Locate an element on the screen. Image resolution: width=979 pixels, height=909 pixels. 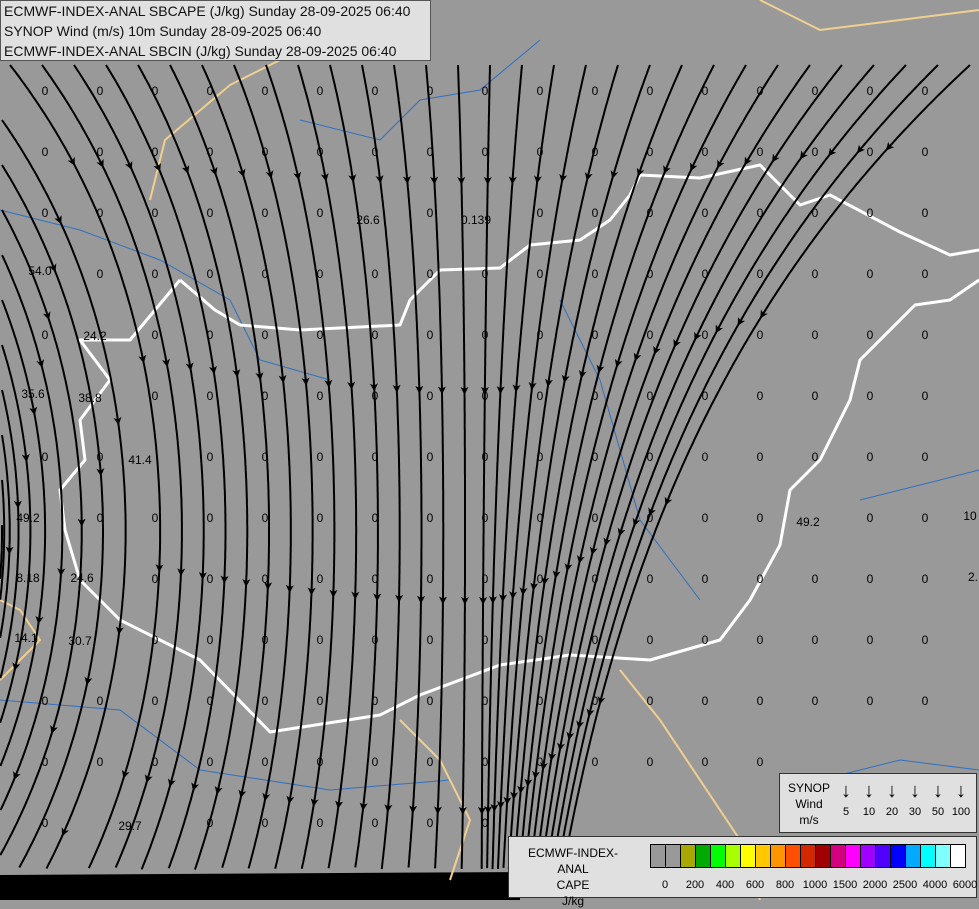
cape-color-bar is located at coordinates (808, 856).